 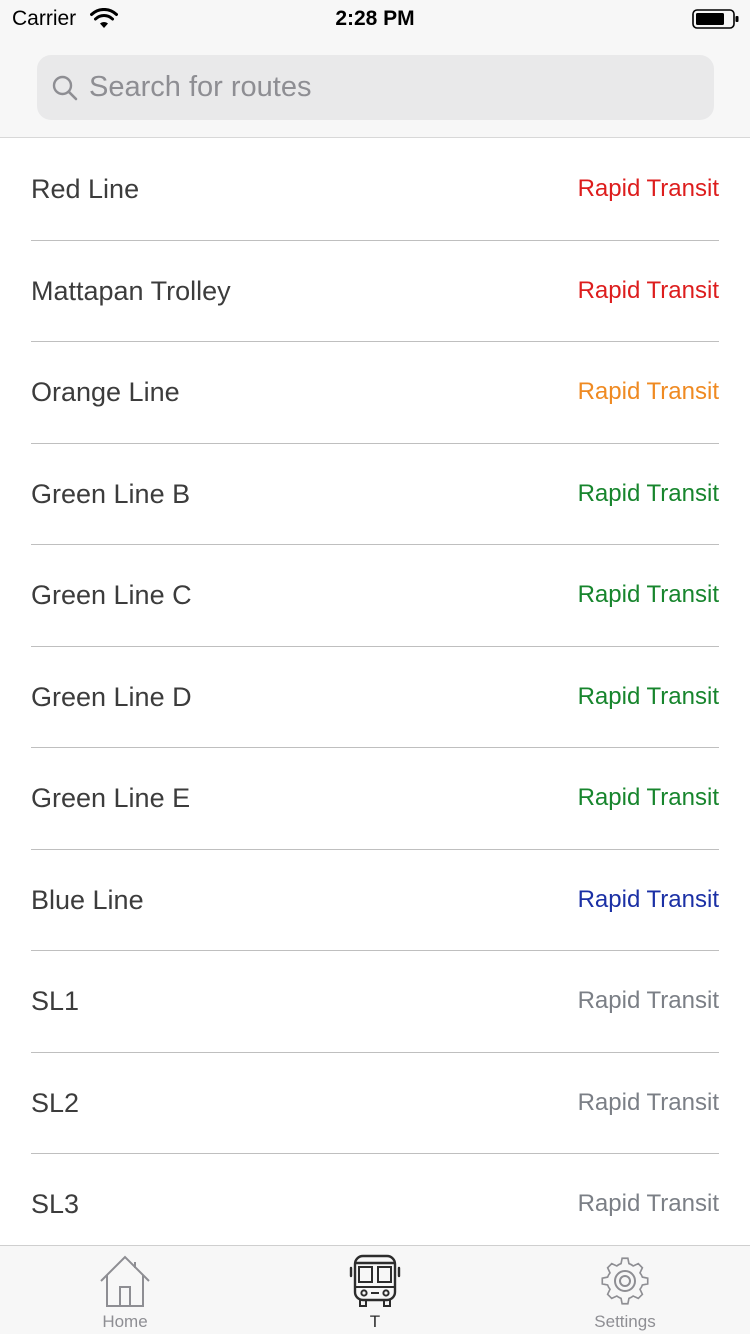 What do you see at coordinates (375, 697) in the screenshot?
I see `route-row: Green Line D Rapid Transit` at bounding box center [375, 697].